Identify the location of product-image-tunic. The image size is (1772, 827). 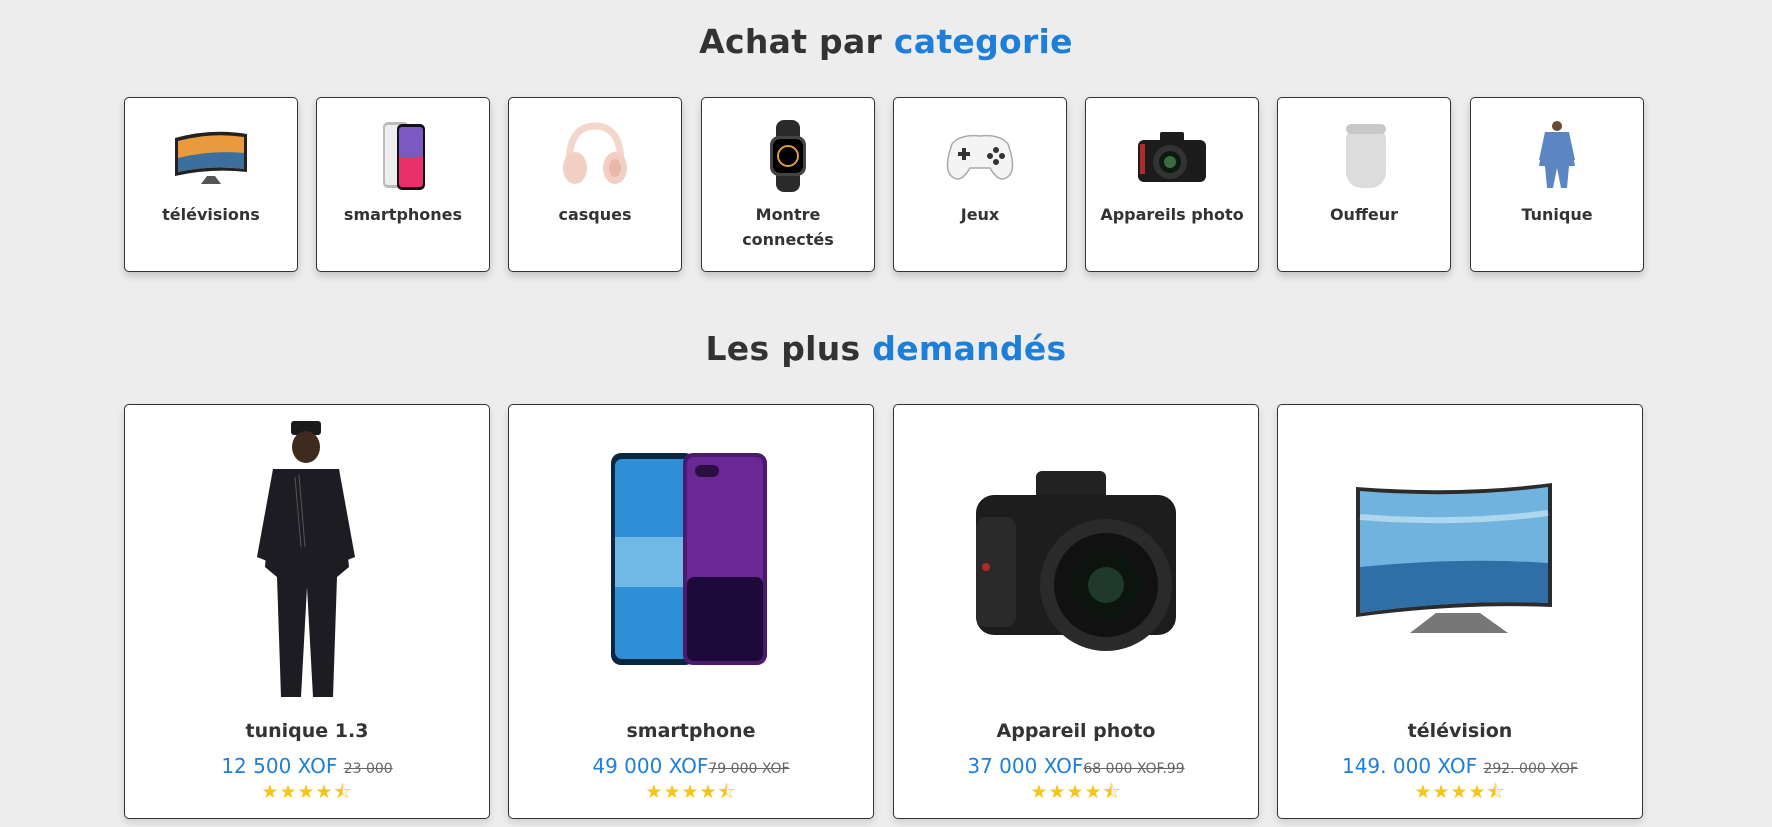
(307, 557).